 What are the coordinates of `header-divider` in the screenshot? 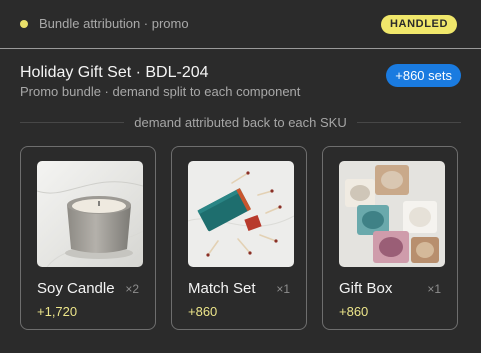 It's located at (240, 48).